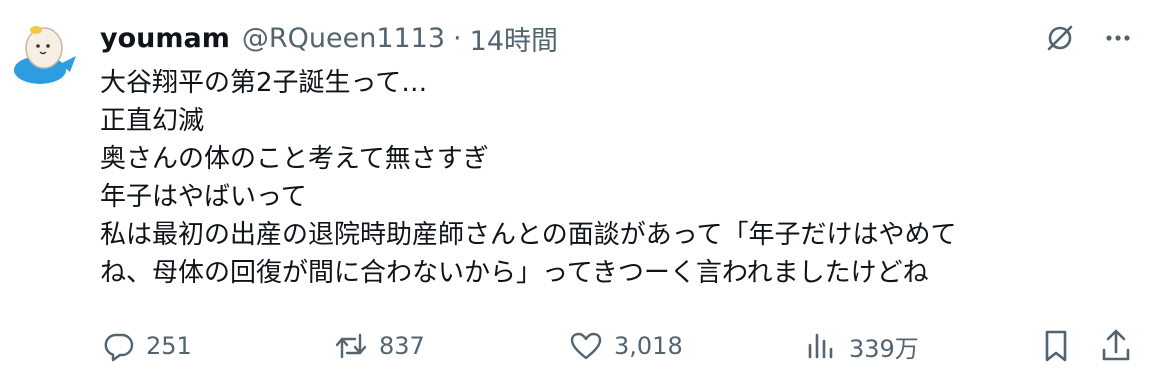 This screenshot has width=1166, height=382. I want to click on repost-button: 837, so click(379, 346).